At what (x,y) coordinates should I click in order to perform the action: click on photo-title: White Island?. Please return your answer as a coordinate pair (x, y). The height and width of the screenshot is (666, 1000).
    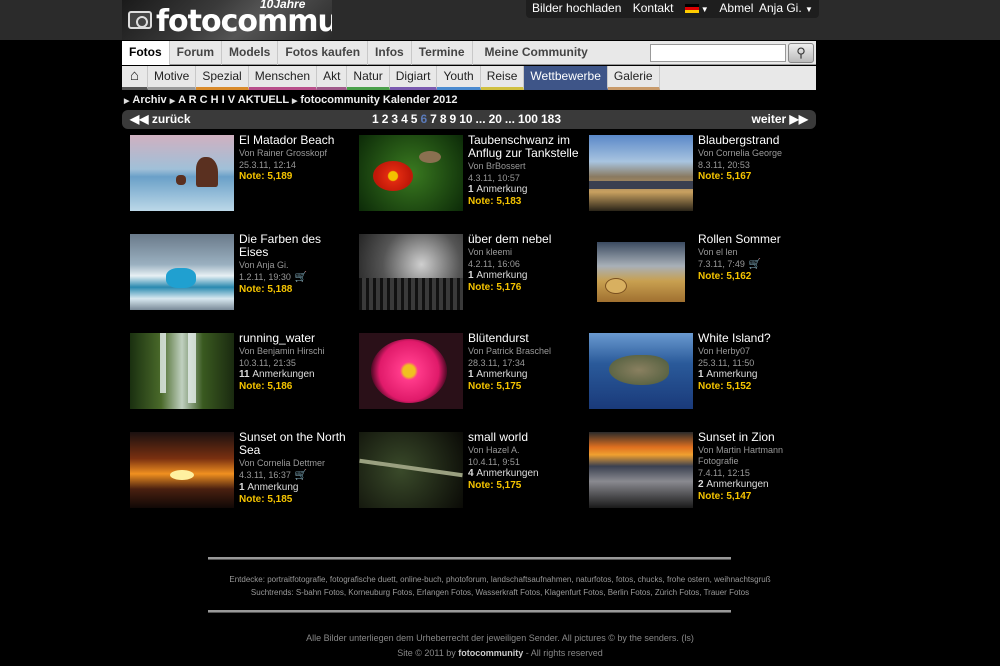
    Looking at the image, I should click on (754, 338).